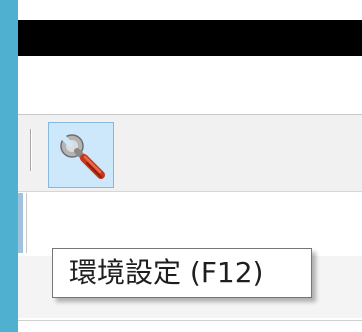 The image size is (362, 332). Describe the element at coordinates (20, 223) in the screenshot. I see `panel-tab-indicator` at that location.